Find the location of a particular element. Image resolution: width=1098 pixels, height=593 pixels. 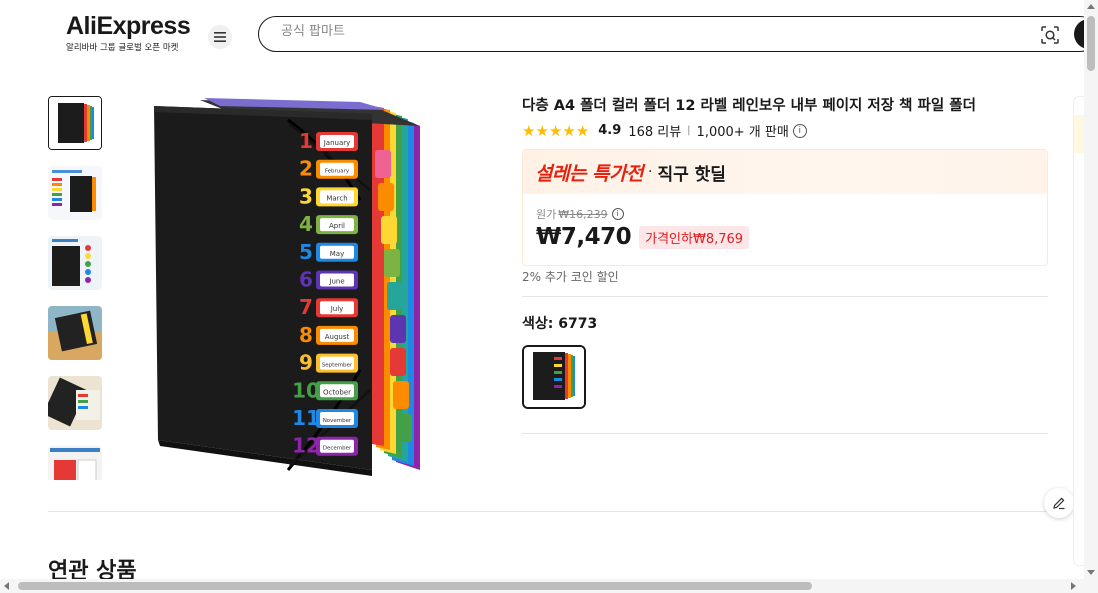

month-tag: 9 September is located at coordinates (328, 363).